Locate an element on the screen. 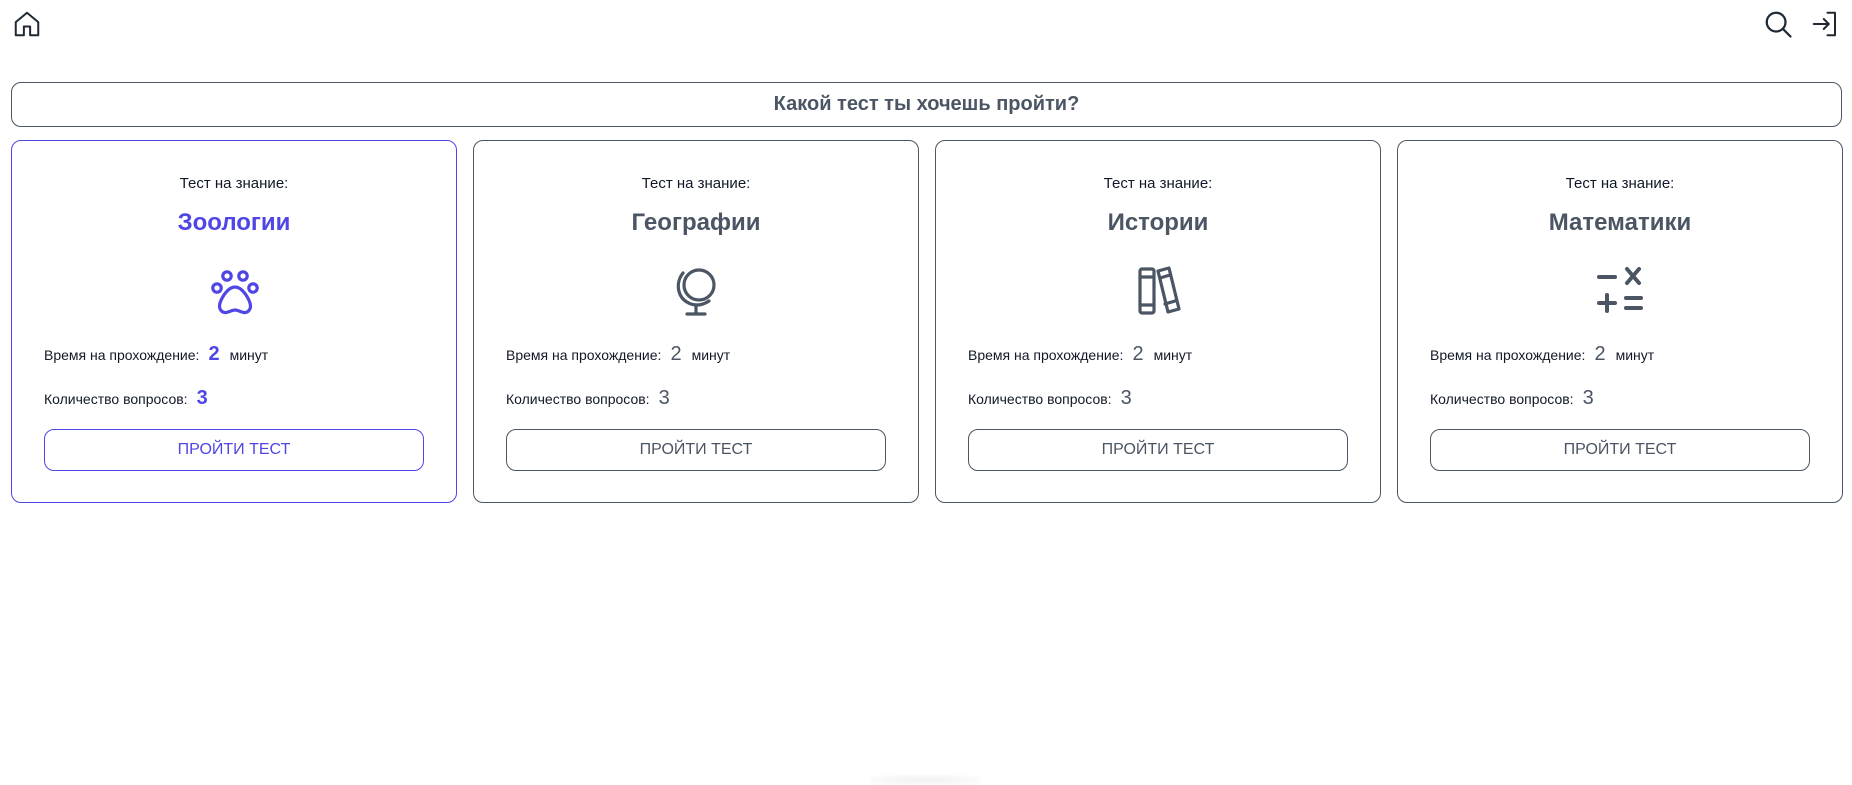 Image resolution: width=1852 pixels, height=785 pixels. scroll-shadow is located at coordinates (925, 780).